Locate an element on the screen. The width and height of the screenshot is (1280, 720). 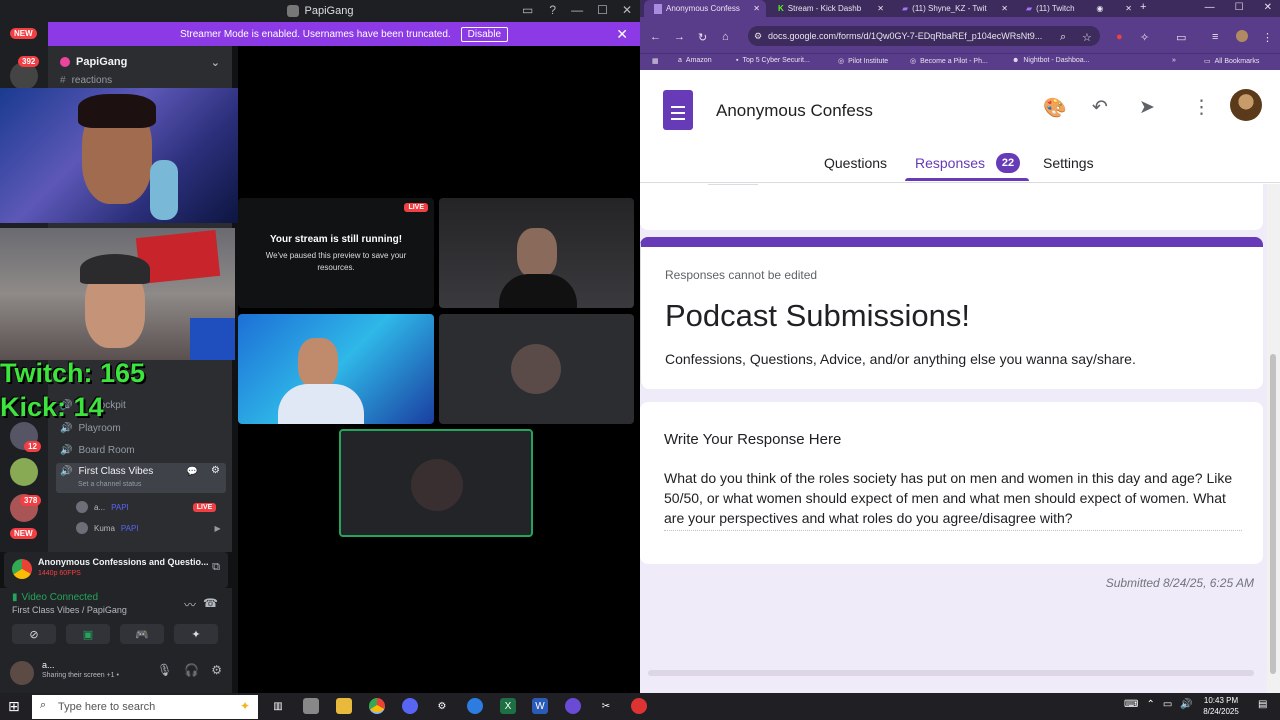
member-row: Kuma PAPI ▶ is located at coordinates (148, 528).